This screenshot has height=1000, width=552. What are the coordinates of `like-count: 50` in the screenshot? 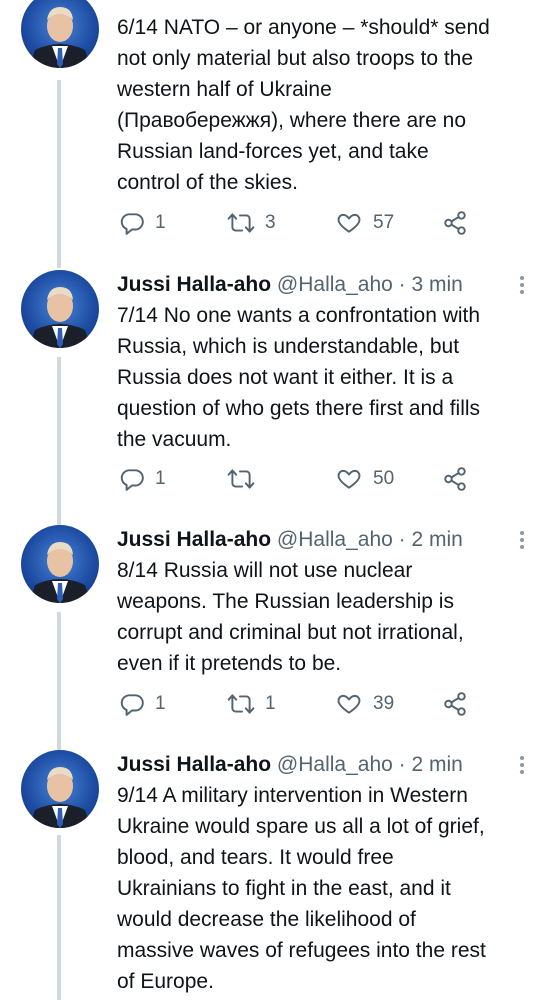 It's located at (384, 478).